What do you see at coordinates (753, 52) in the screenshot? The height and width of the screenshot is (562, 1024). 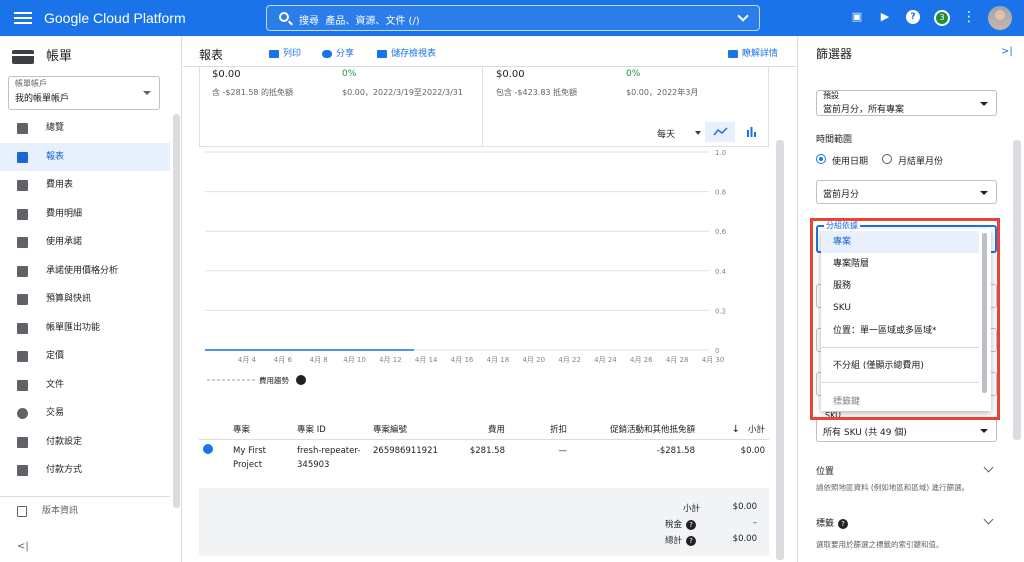 I see `learn-more-button: 瞭解詳情` at bounding box center [753, 52].